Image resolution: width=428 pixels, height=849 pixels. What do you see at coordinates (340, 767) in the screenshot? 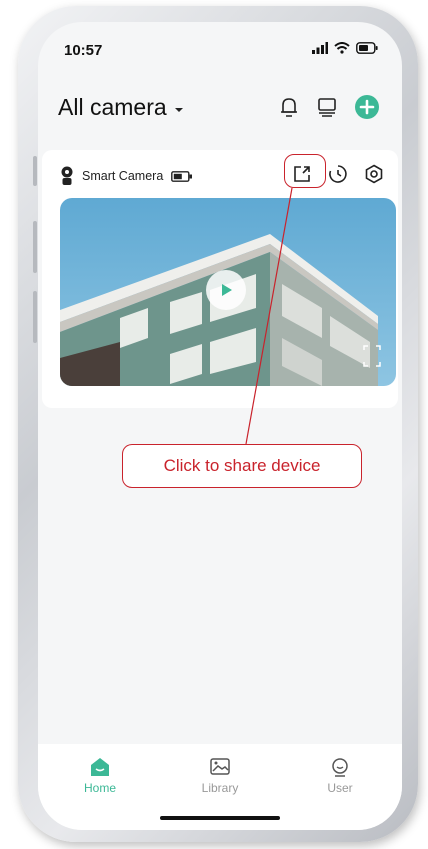
I see `user-icon` at bounding box center [340, 767].